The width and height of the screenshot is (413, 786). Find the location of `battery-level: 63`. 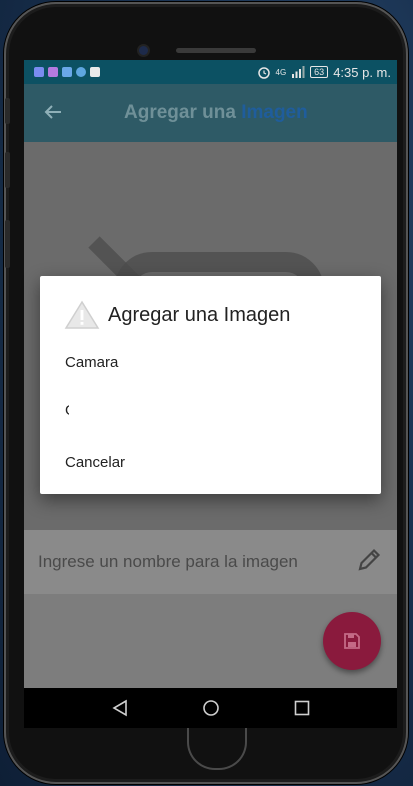

battery-level: 63 is located at coordinates (319, 72).